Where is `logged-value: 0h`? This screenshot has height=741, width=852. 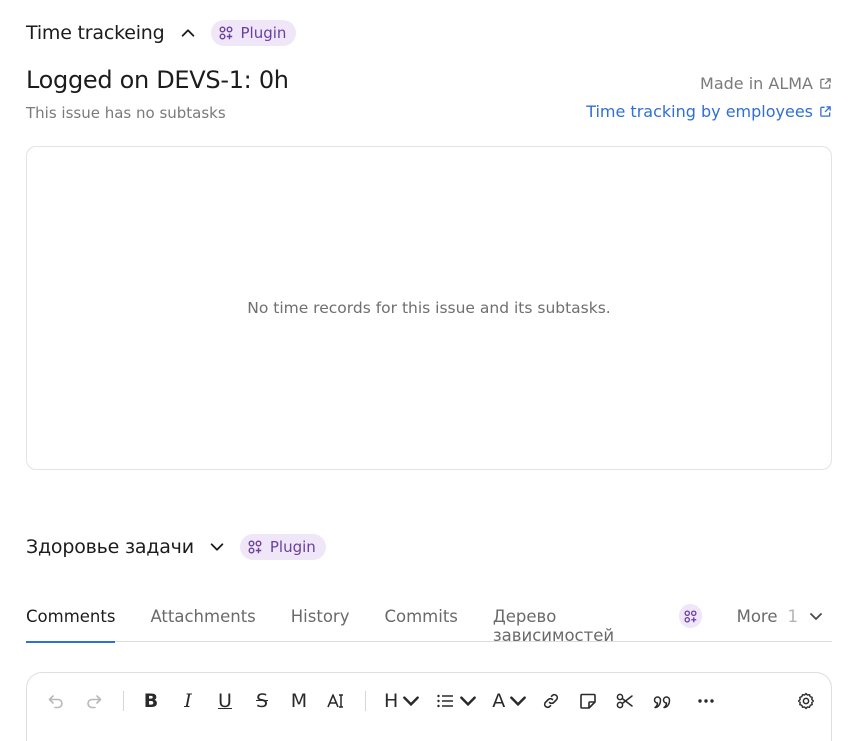
logged-value: 0h is located at coordinates (273, 80).